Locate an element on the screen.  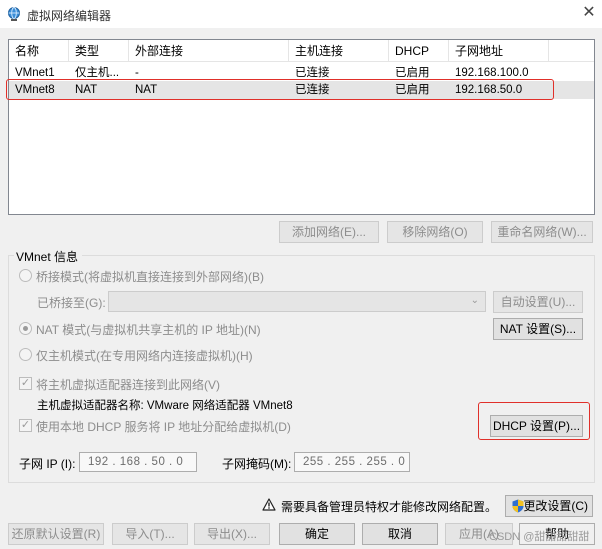
subnet-ip-field: 192 . 168 . 50 . 0 is located at coordinates (138, 462).